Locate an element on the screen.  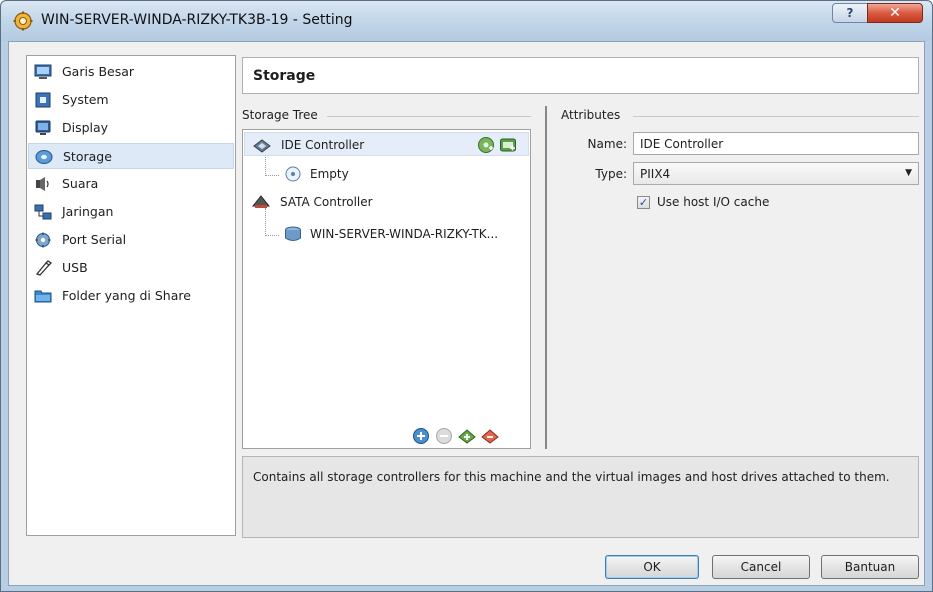
host-io-cache-checkbox: ✓ is located at coordinates (643, 202).